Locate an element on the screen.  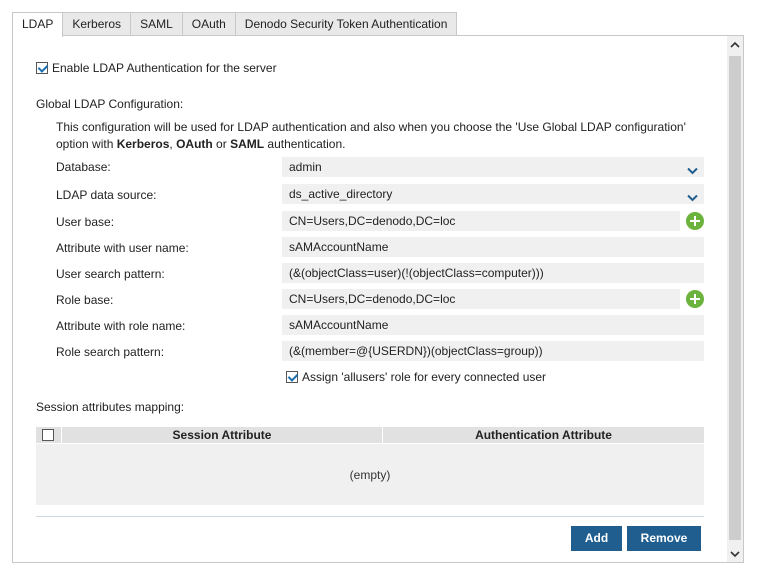
vertical-scrollbar is located at coordinates (735, 299).